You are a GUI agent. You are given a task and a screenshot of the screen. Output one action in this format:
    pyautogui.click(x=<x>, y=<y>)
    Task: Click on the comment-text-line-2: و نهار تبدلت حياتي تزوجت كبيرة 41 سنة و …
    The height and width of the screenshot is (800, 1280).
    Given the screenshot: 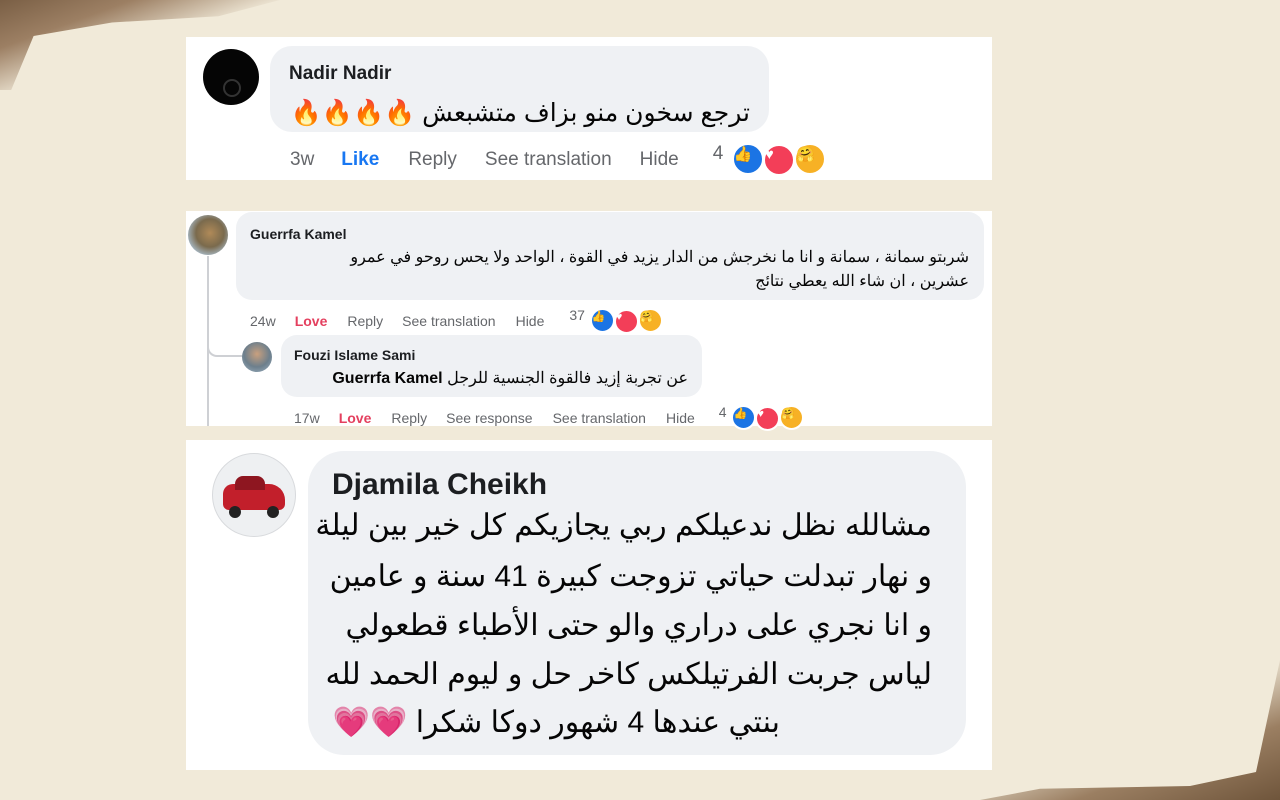 What is the action you would take?
    pyautogui.click(x=630, y=576)
    